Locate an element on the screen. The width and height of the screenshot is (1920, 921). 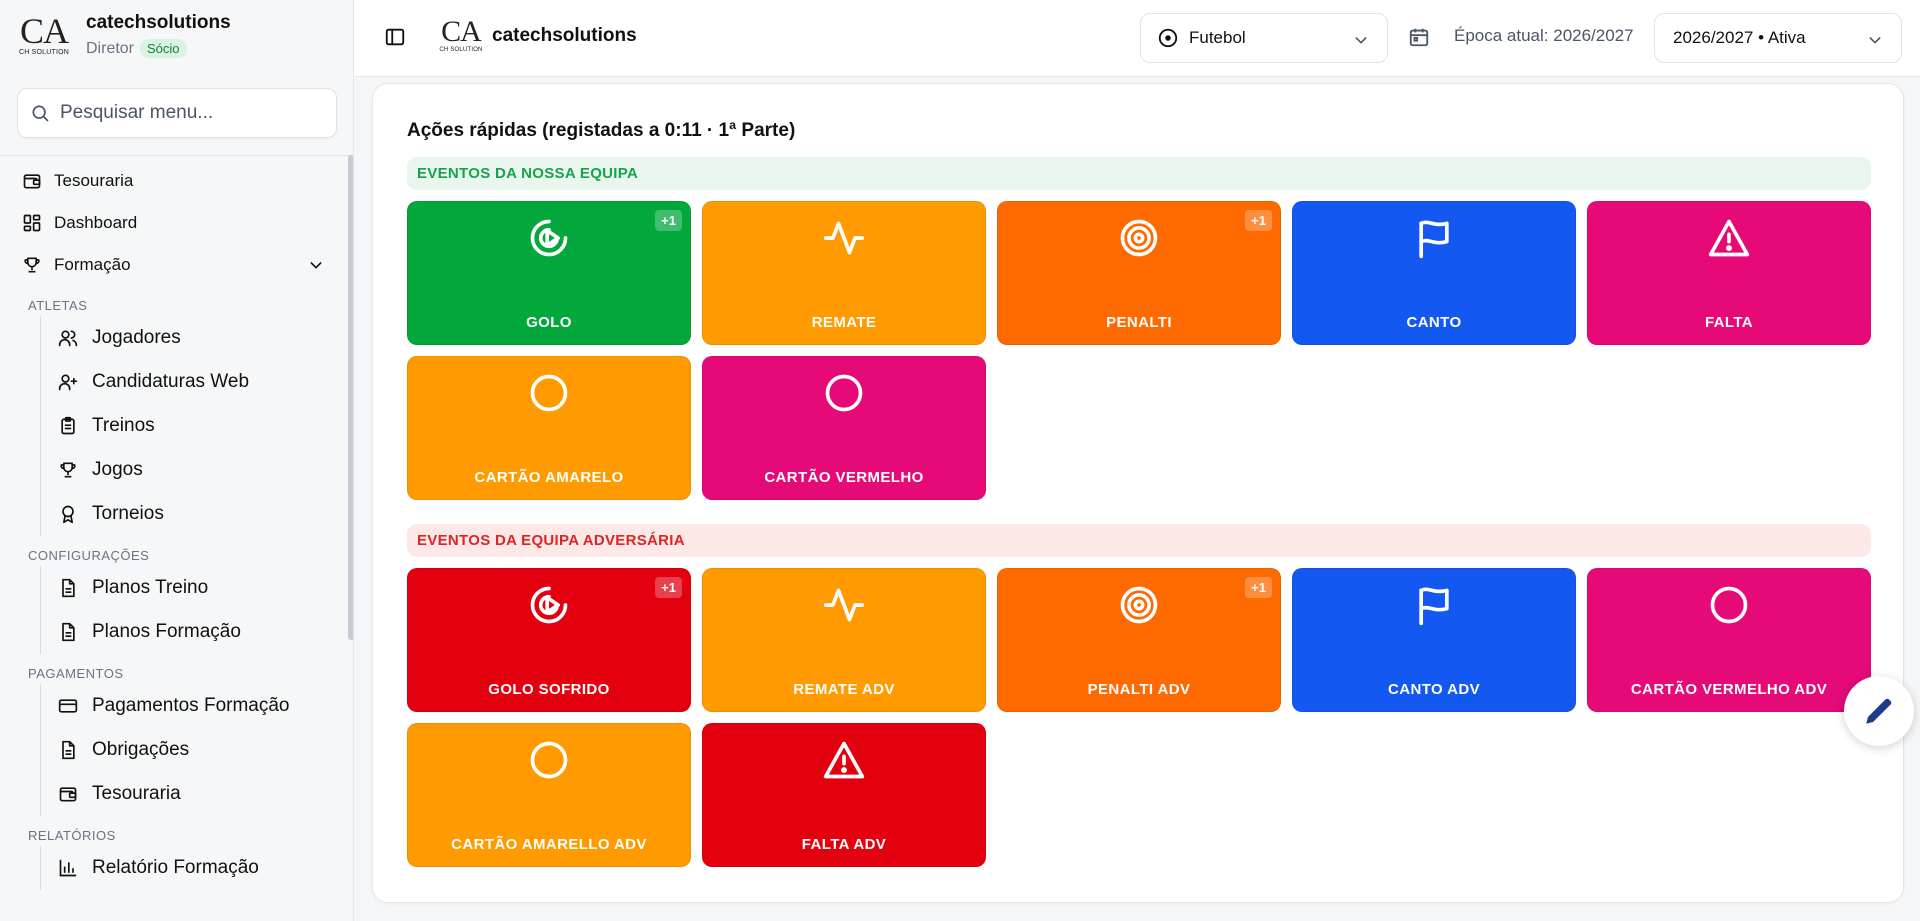
event-button-remate-adv: REMATE ADV is located at coordinates (844, 640).